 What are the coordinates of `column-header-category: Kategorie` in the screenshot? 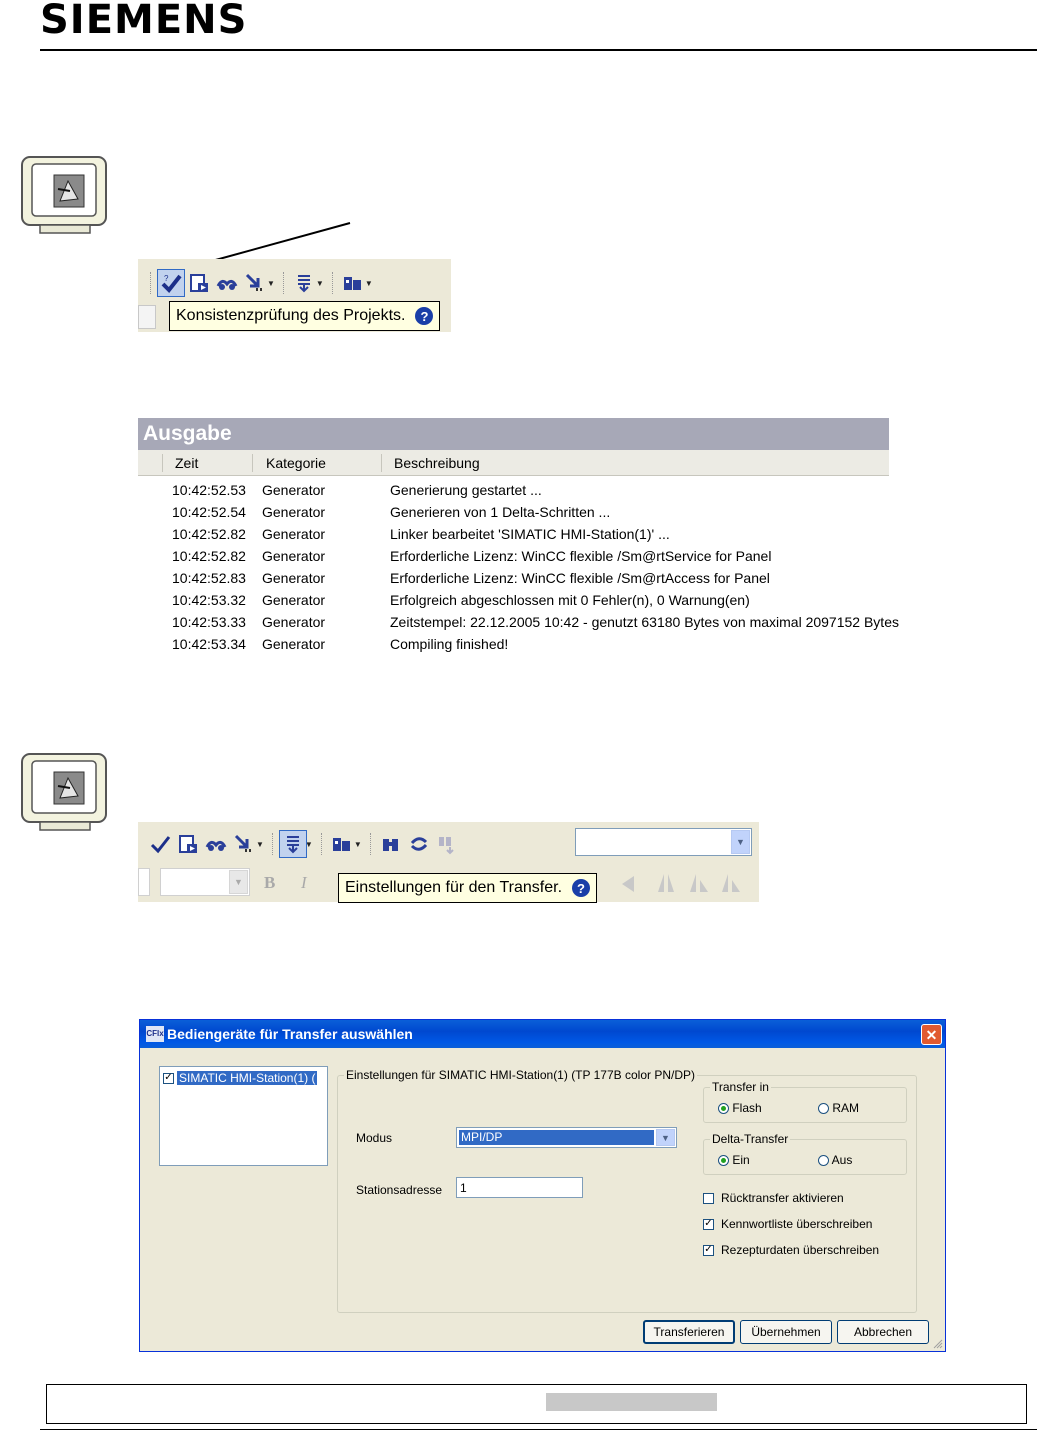 It's located at (296, 463).